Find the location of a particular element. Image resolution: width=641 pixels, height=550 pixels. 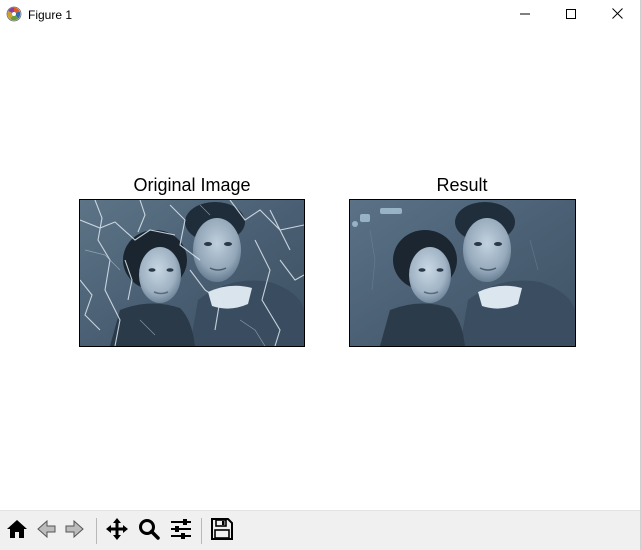

home-button is located at coordinates (17, 531).